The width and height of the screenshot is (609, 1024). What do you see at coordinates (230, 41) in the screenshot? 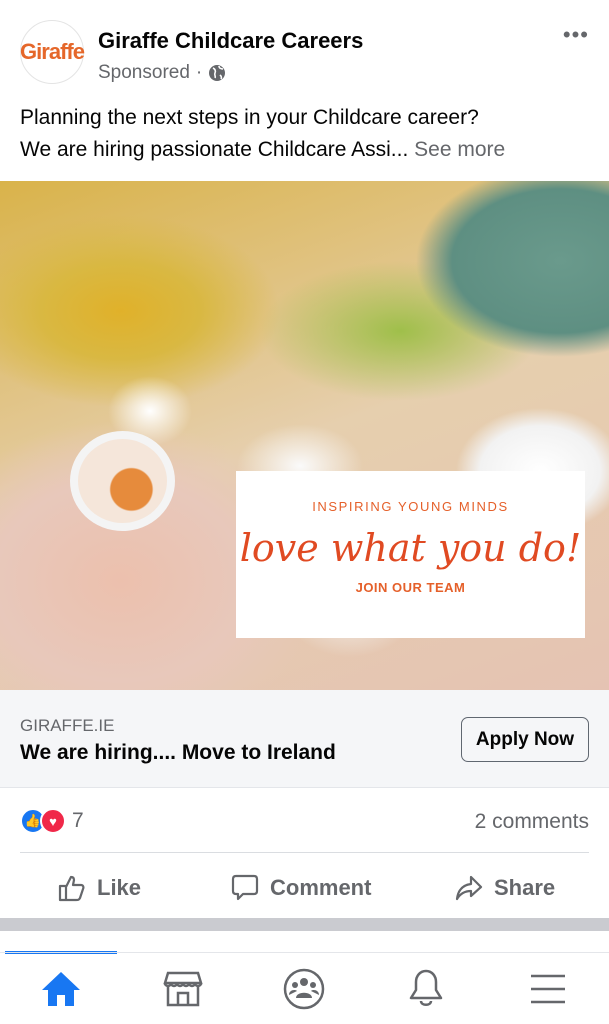
I see `page-name: Giraffe Childcare Careers` at bounding box center [230, 41].